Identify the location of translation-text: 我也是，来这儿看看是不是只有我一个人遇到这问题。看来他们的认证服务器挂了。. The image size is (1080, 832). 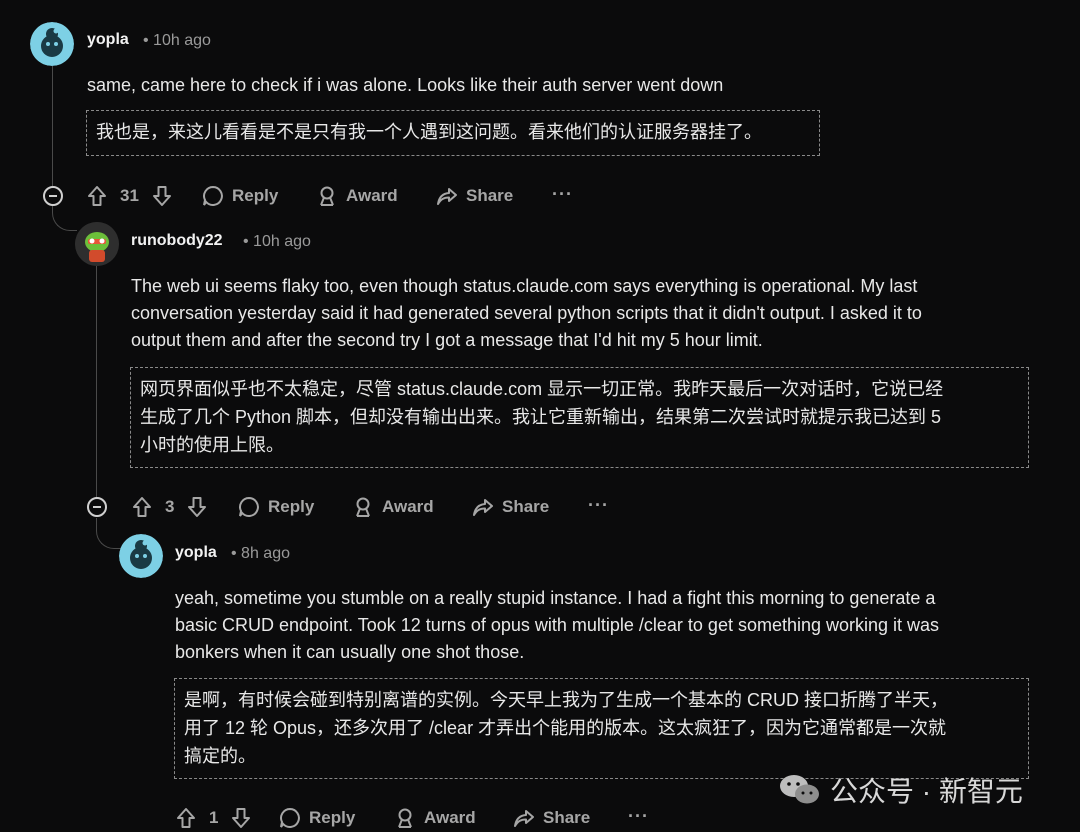
(429, 132).